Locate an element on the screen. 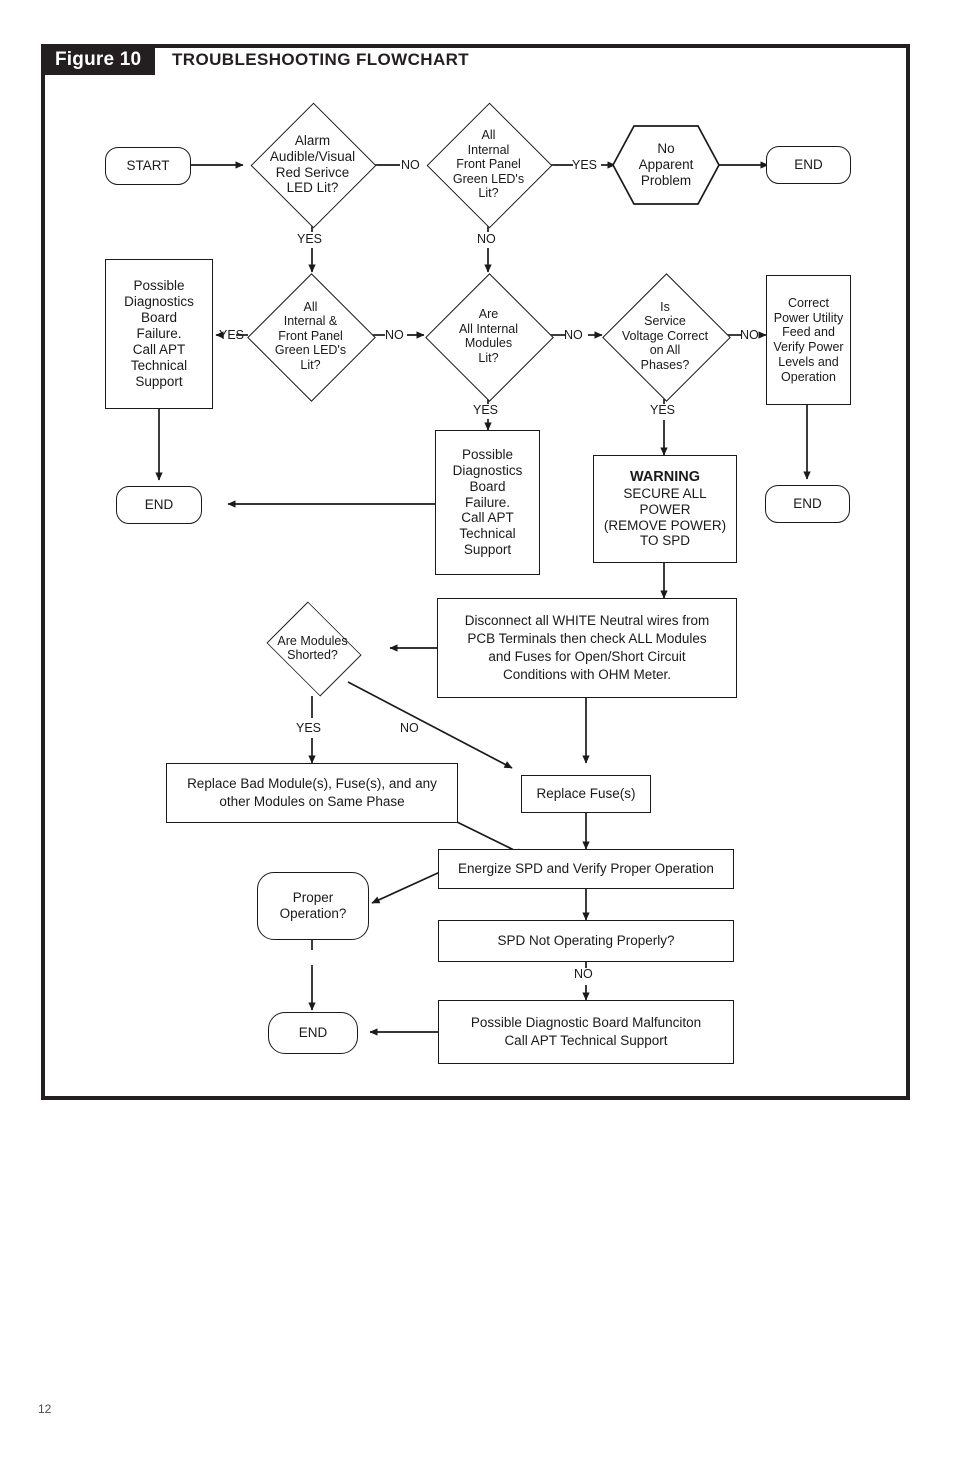 The height and width of the screenshot is (1475, 954). node-diagnostics-failure-mid-line6: Technical is located at coordinates (487, 534).